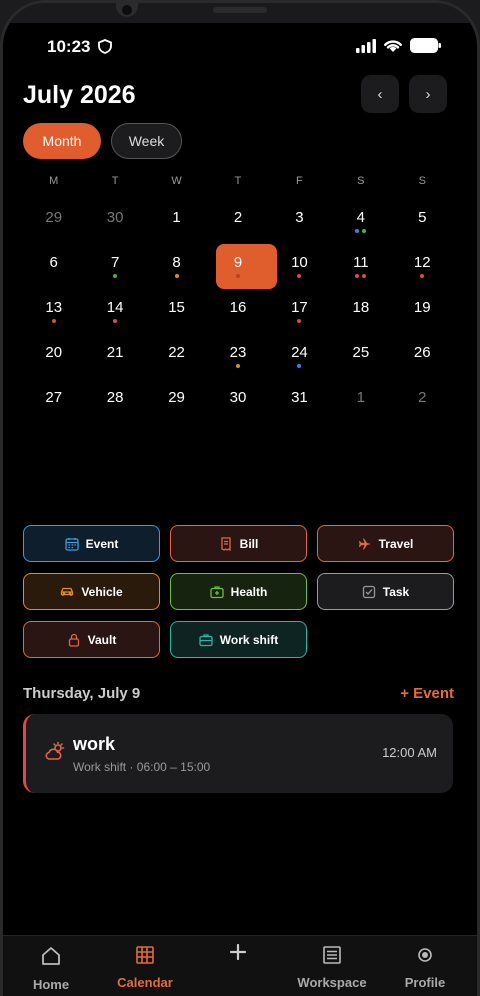 The height and width of the screenshot is (996, 480). I want to click on day-cell: 3, so click(299, 221).